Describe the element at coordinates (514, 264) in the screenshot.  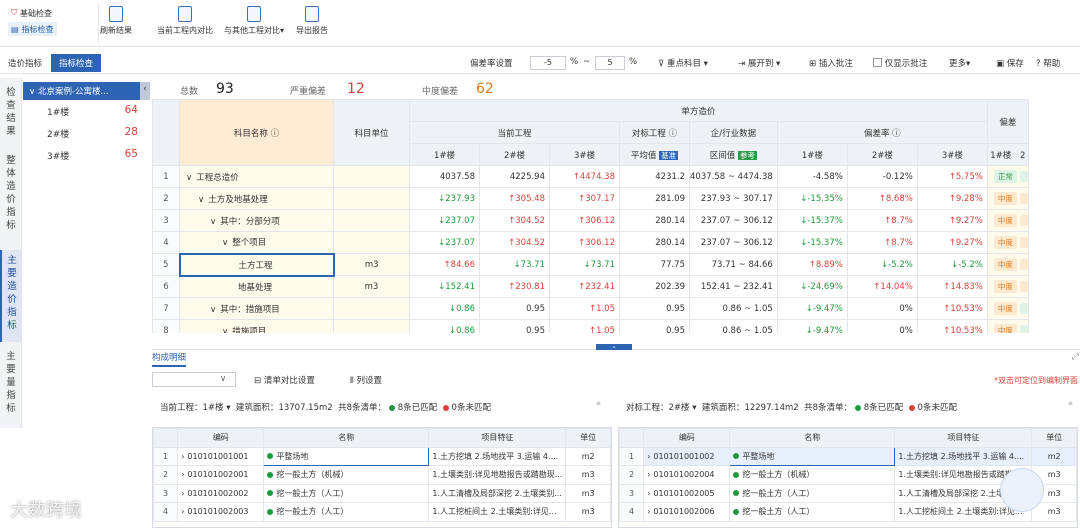
I see `cell-c2: ↓73.71` at that location.